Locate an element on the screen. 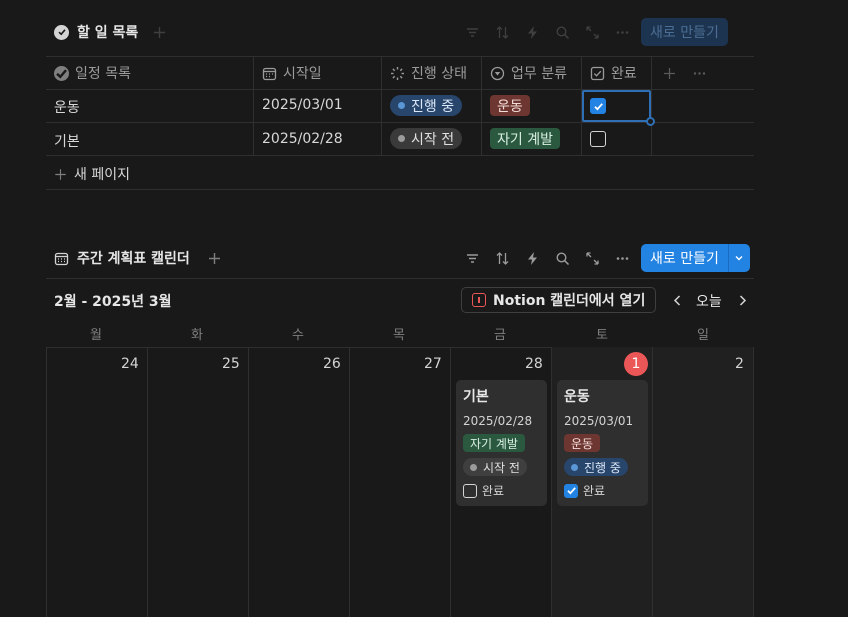  chevron-left-icon is located at coordinates (677, 300).